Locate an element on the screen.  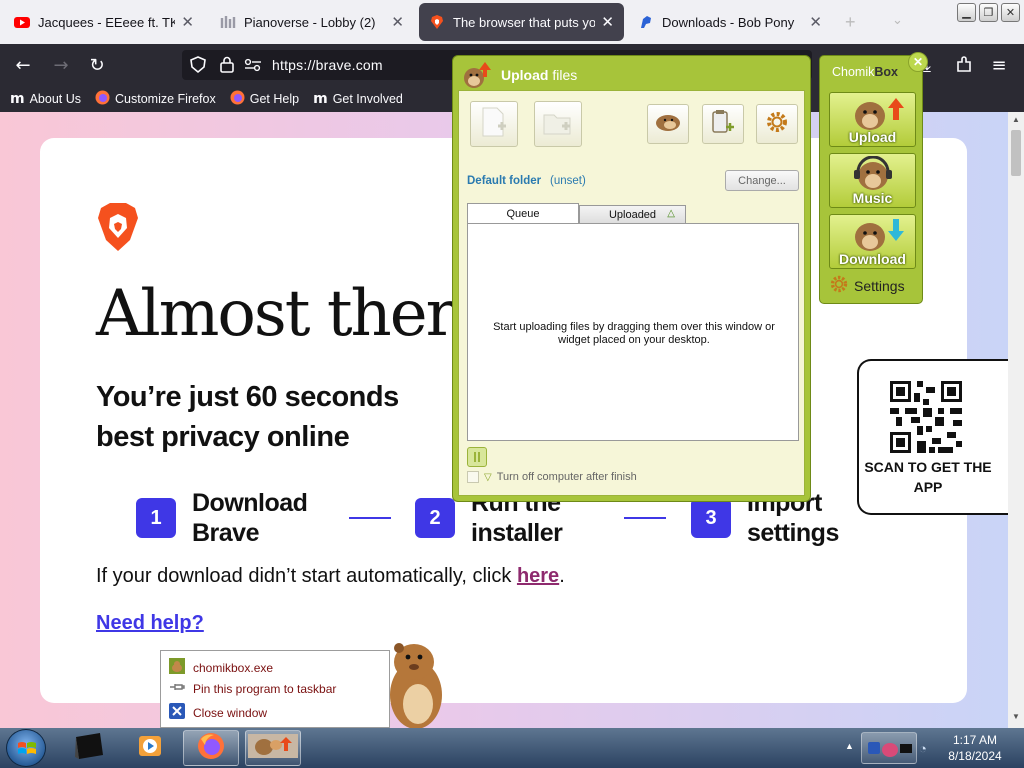
tab-bobpony: Downloads - Bob Pony ✕ is located at coordinates (730, 22).